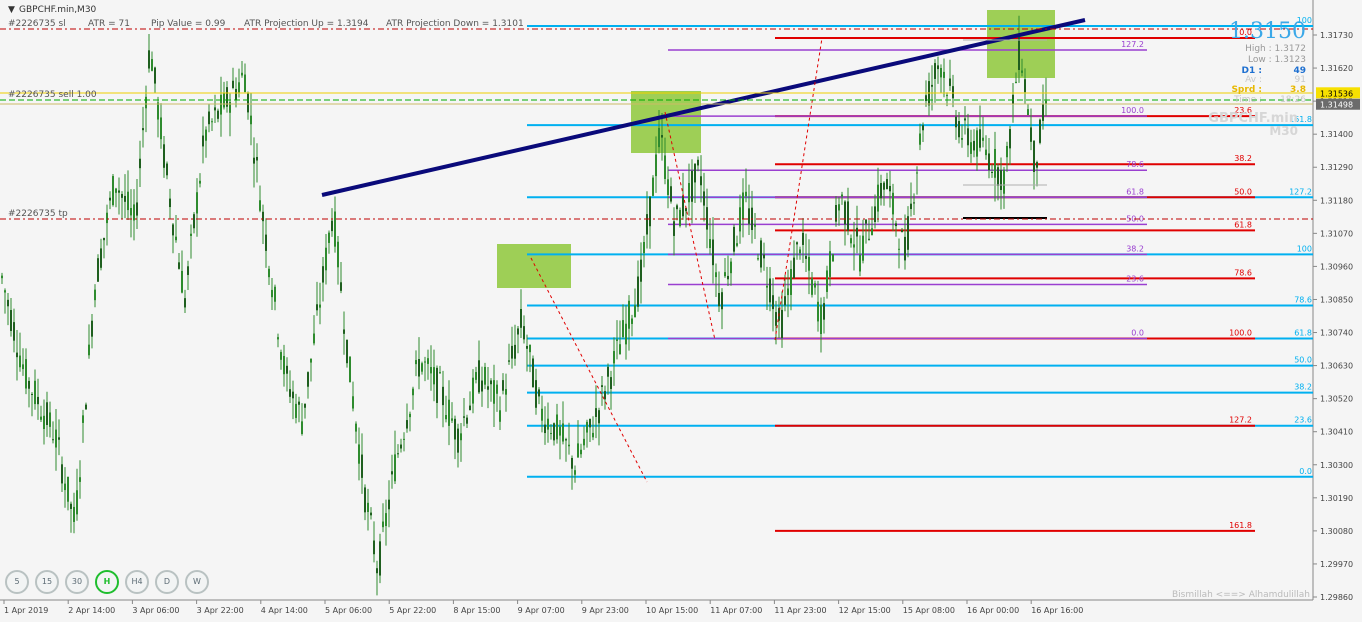 This screenshot has height=622, width=1362. What do you see at coordinates (188, 24) in the screenshot?
I see `pip-value-label: Pip Value = 0.99` at bounding box center [188, 24].